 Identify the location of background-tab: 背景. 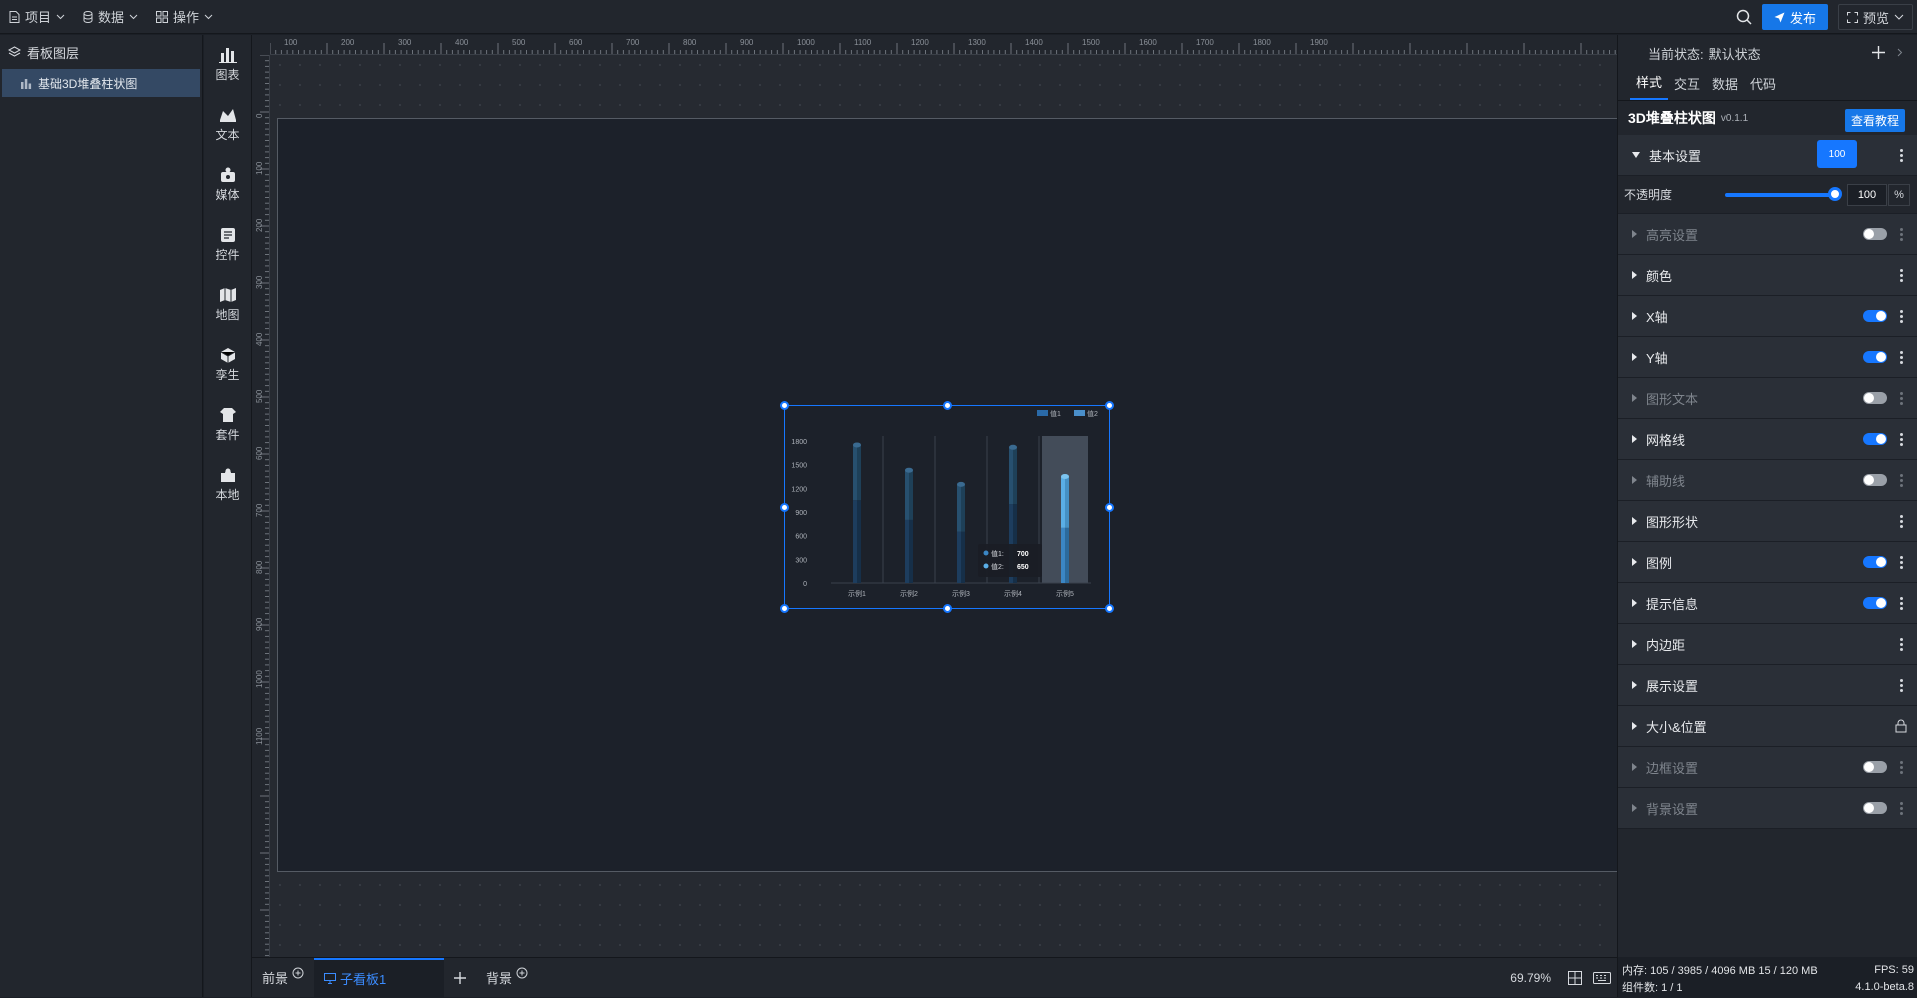
(507, 978).